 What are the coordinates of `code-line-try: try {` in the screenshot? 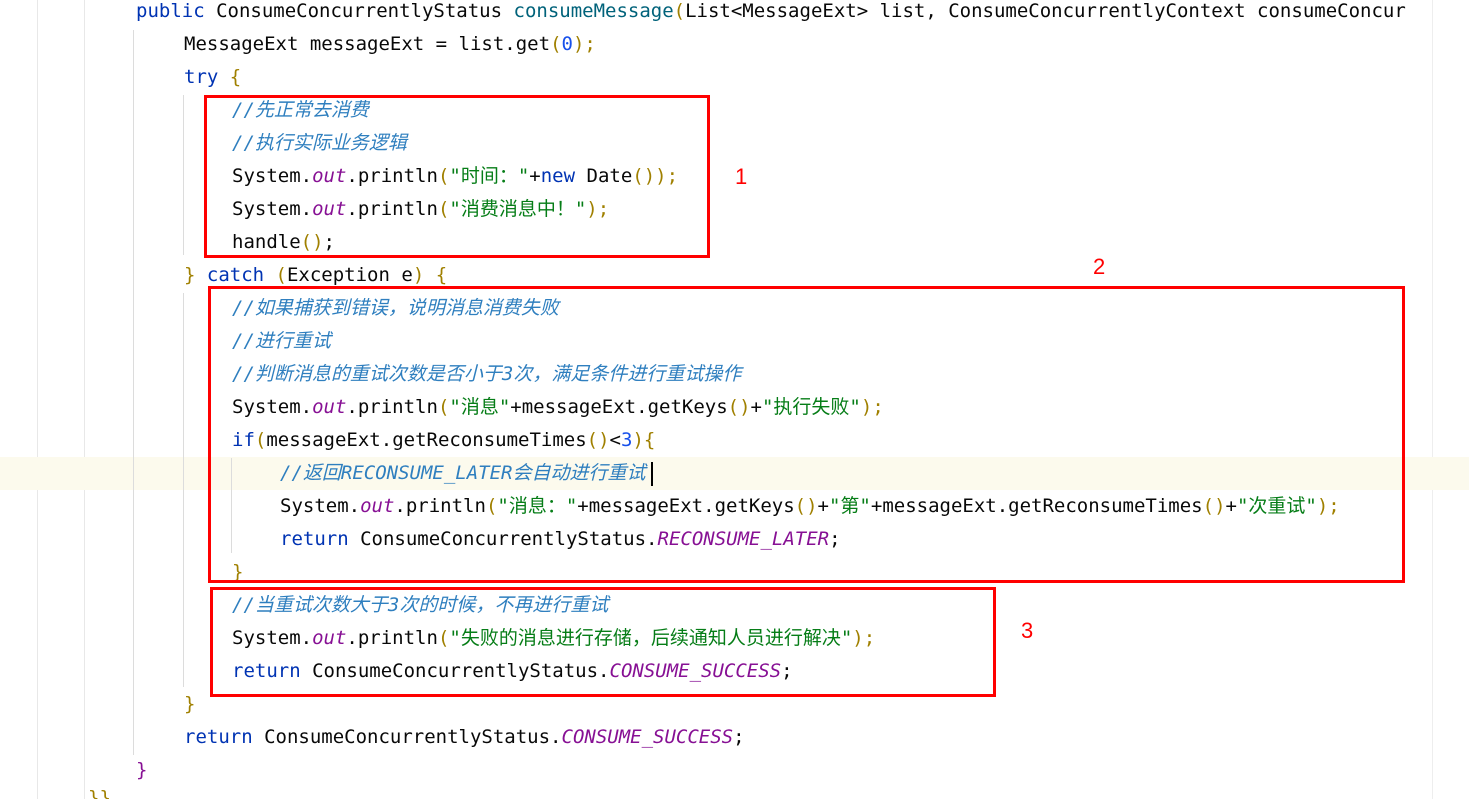 It's located at (213, 77).